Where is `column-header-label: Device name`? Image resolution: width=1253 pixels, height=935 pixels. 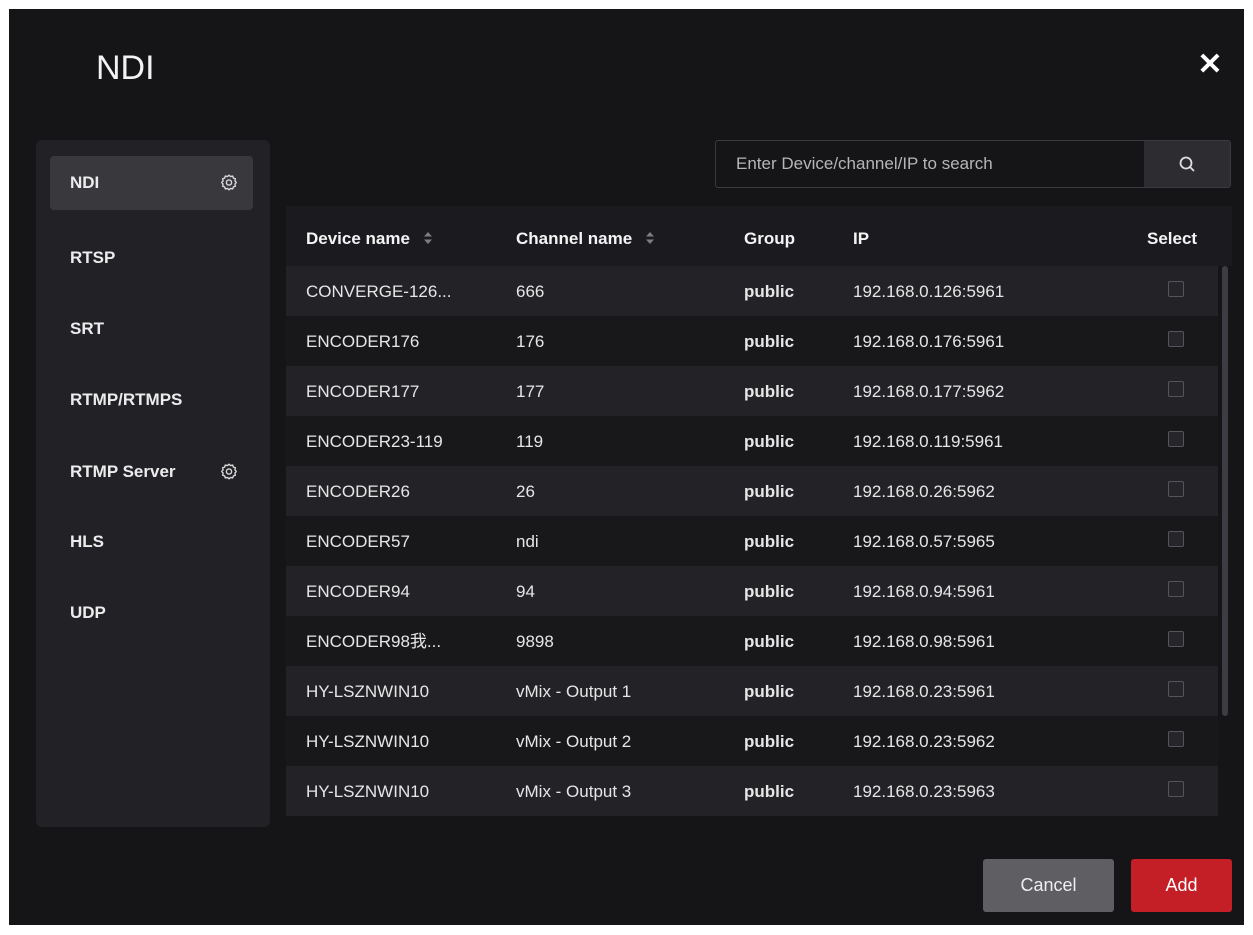
column-header-label: Device name is located at coordinates (358, 238).